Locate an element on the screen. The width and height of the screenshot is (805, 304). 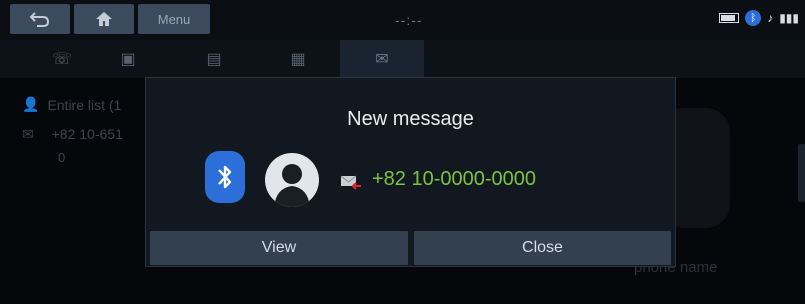
tab-bar: ☏ ▣ ▤ ▦ ✉ is located at coordinates (402, 59).